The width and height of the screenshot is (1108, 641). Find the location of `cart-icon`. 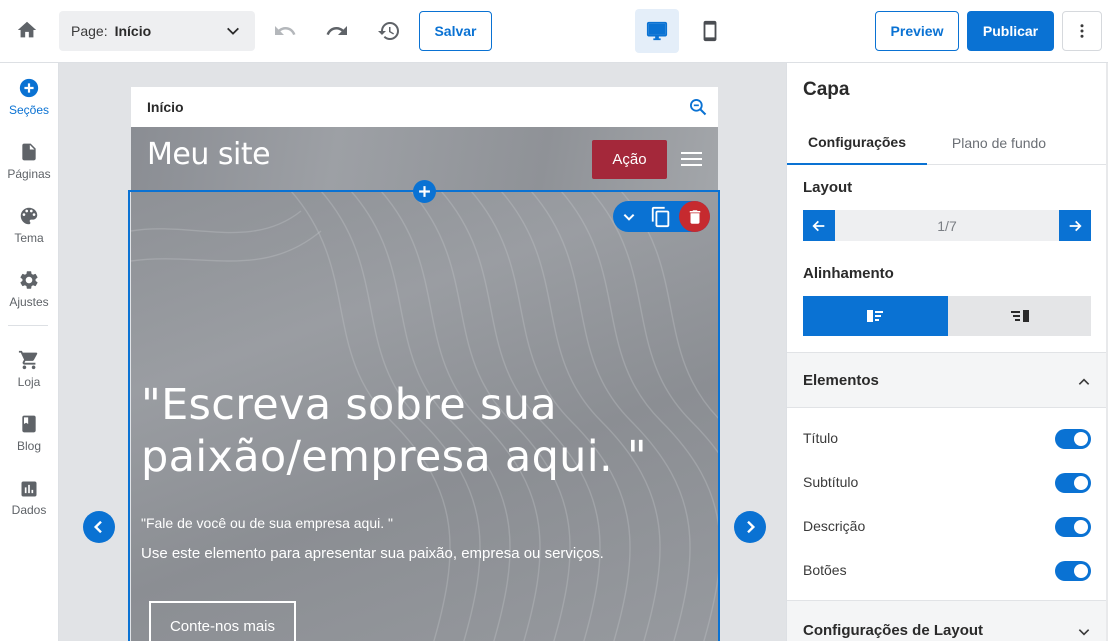

cart-icon is located at coordinates (28, 360).